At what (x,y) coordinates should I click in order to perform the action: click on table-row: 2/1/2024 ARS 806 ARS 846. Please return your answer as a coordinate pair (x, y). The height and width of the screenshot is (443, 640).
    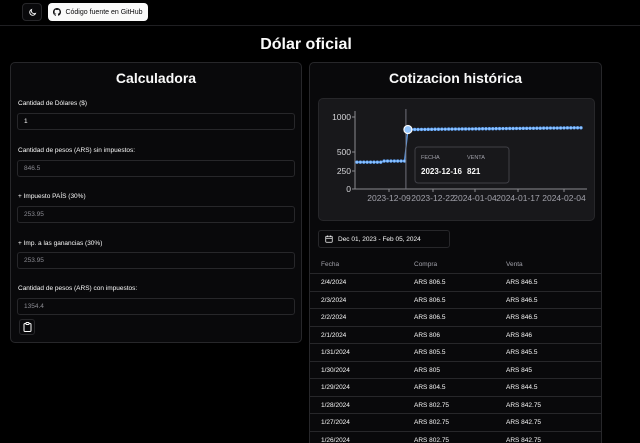
    Looking at the image, I should click on (455, 335).